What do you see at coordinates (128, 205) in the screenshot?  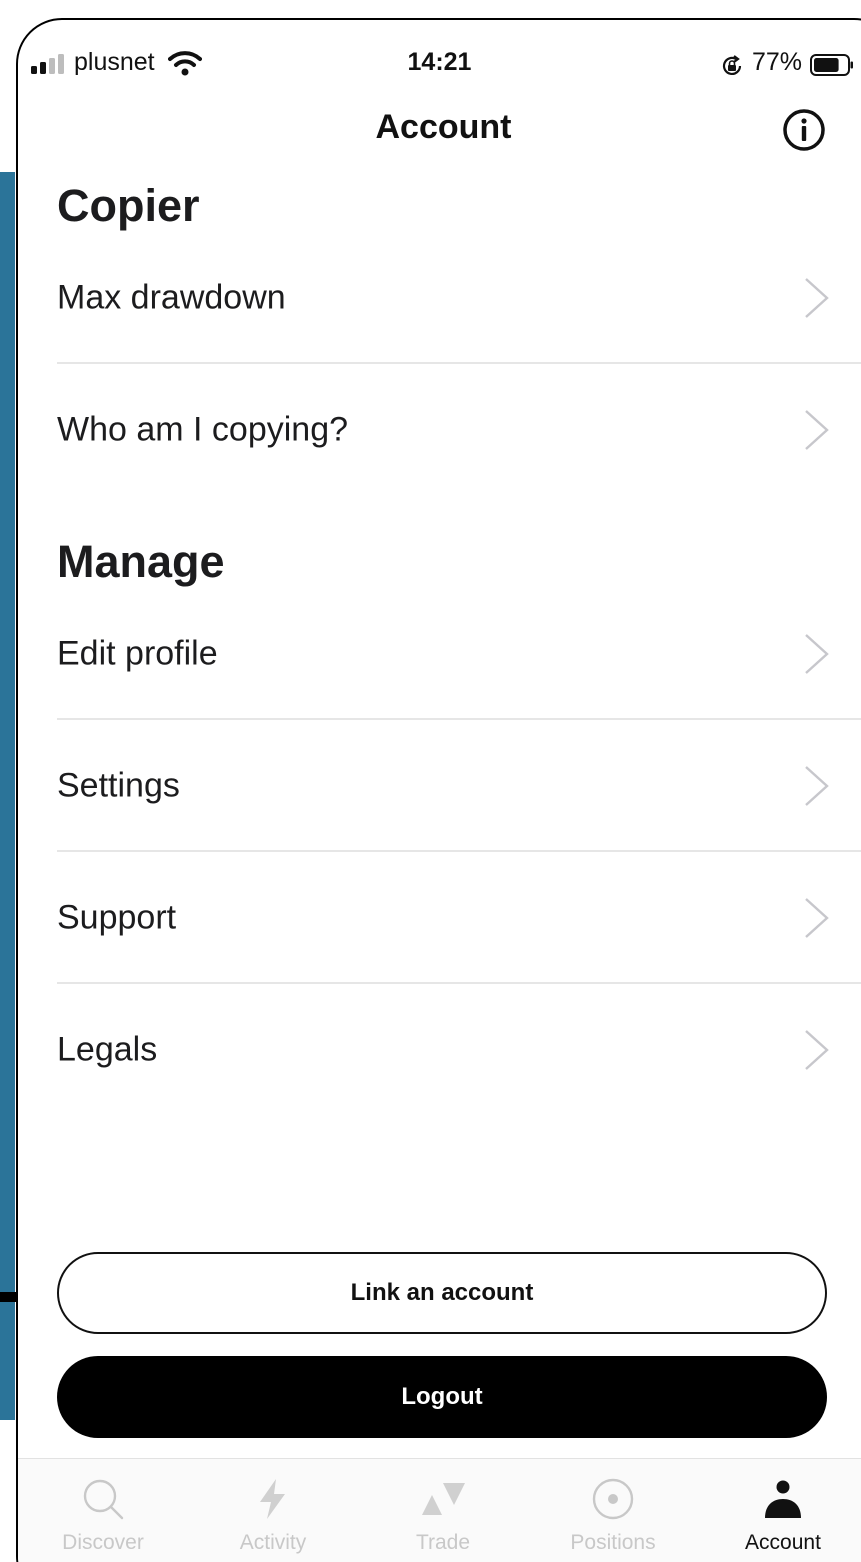 I see `section-title-copier: Copier` at bounding box center [128, 205].